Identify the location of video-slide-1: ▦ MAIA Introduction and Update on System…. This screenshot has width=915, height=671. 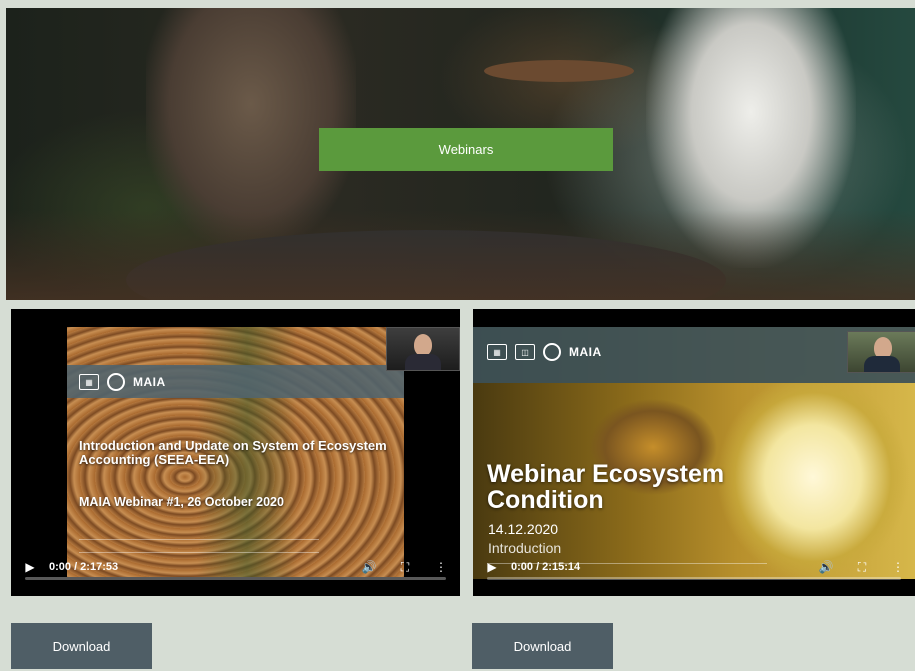
(235, 452).